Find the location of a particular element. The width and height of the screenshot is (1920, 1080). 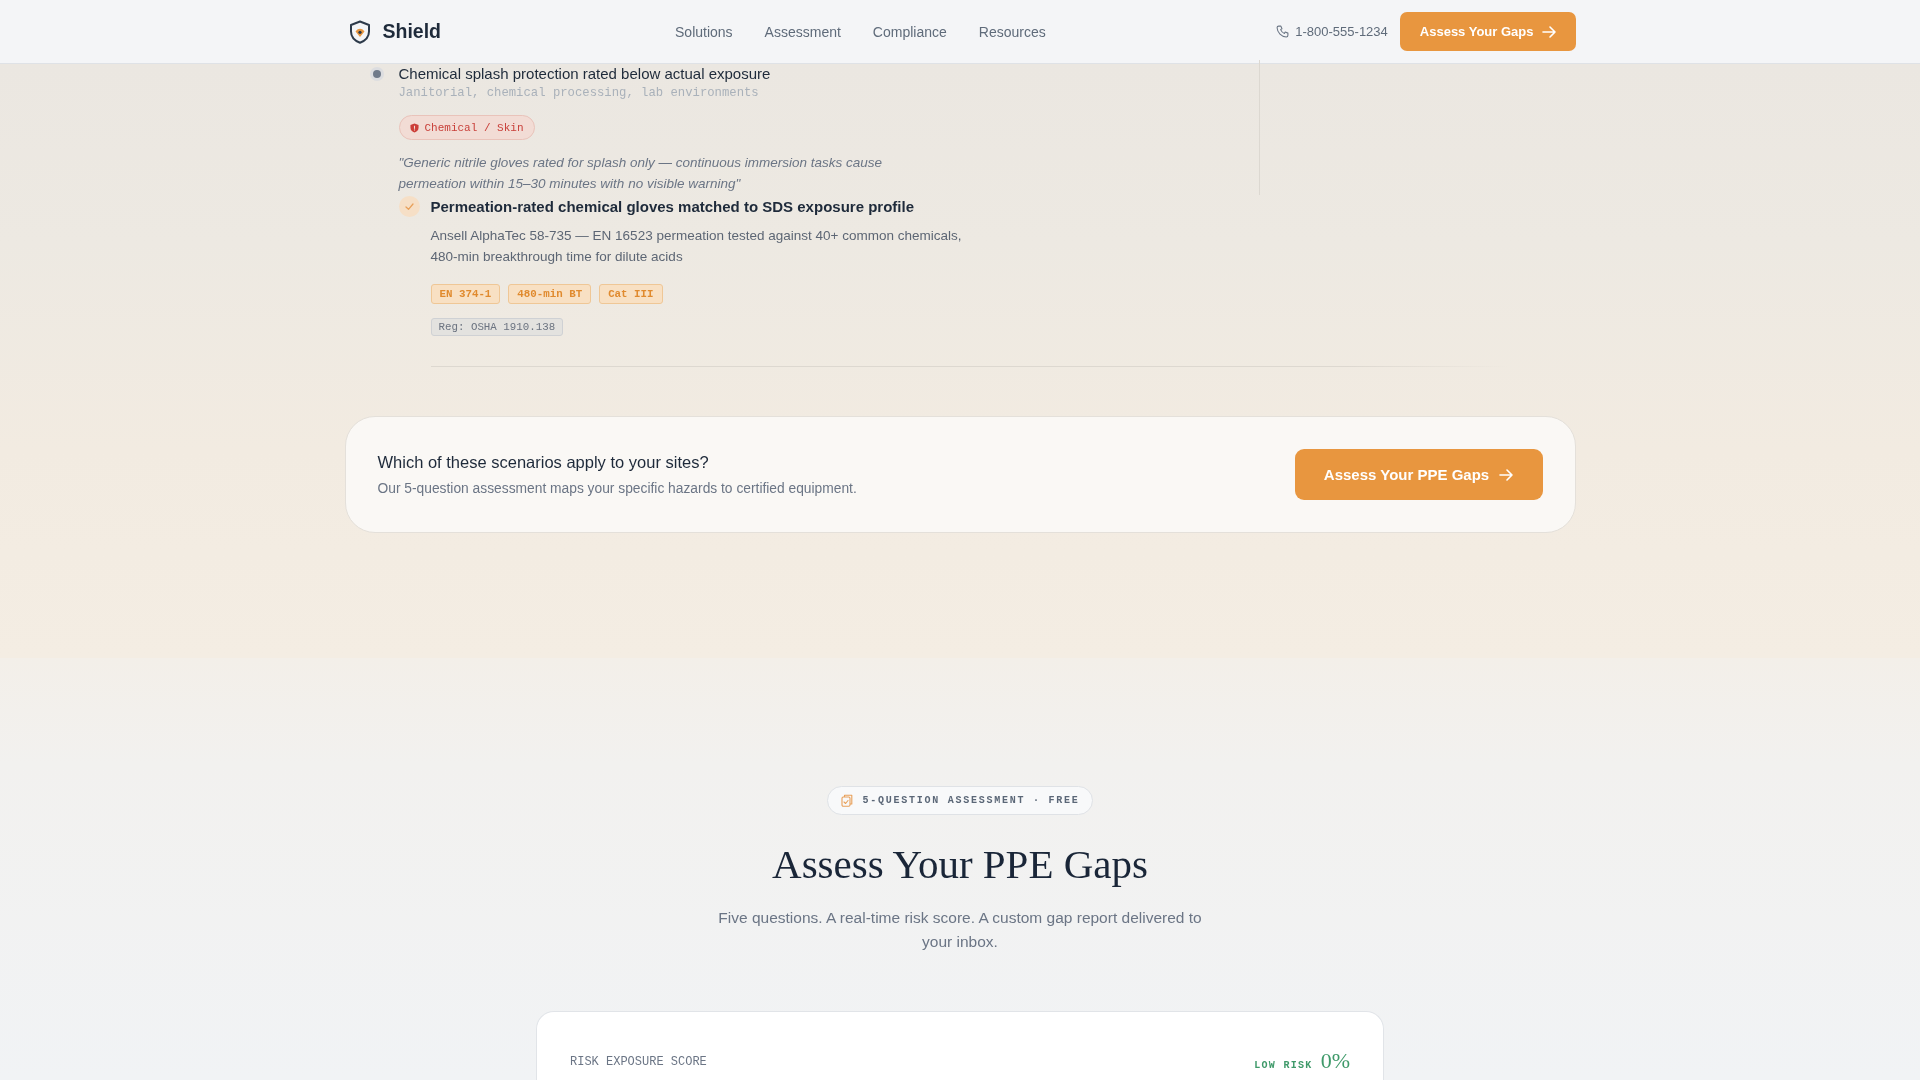

certification-code: Cat III is located at coordinates (631, 294).